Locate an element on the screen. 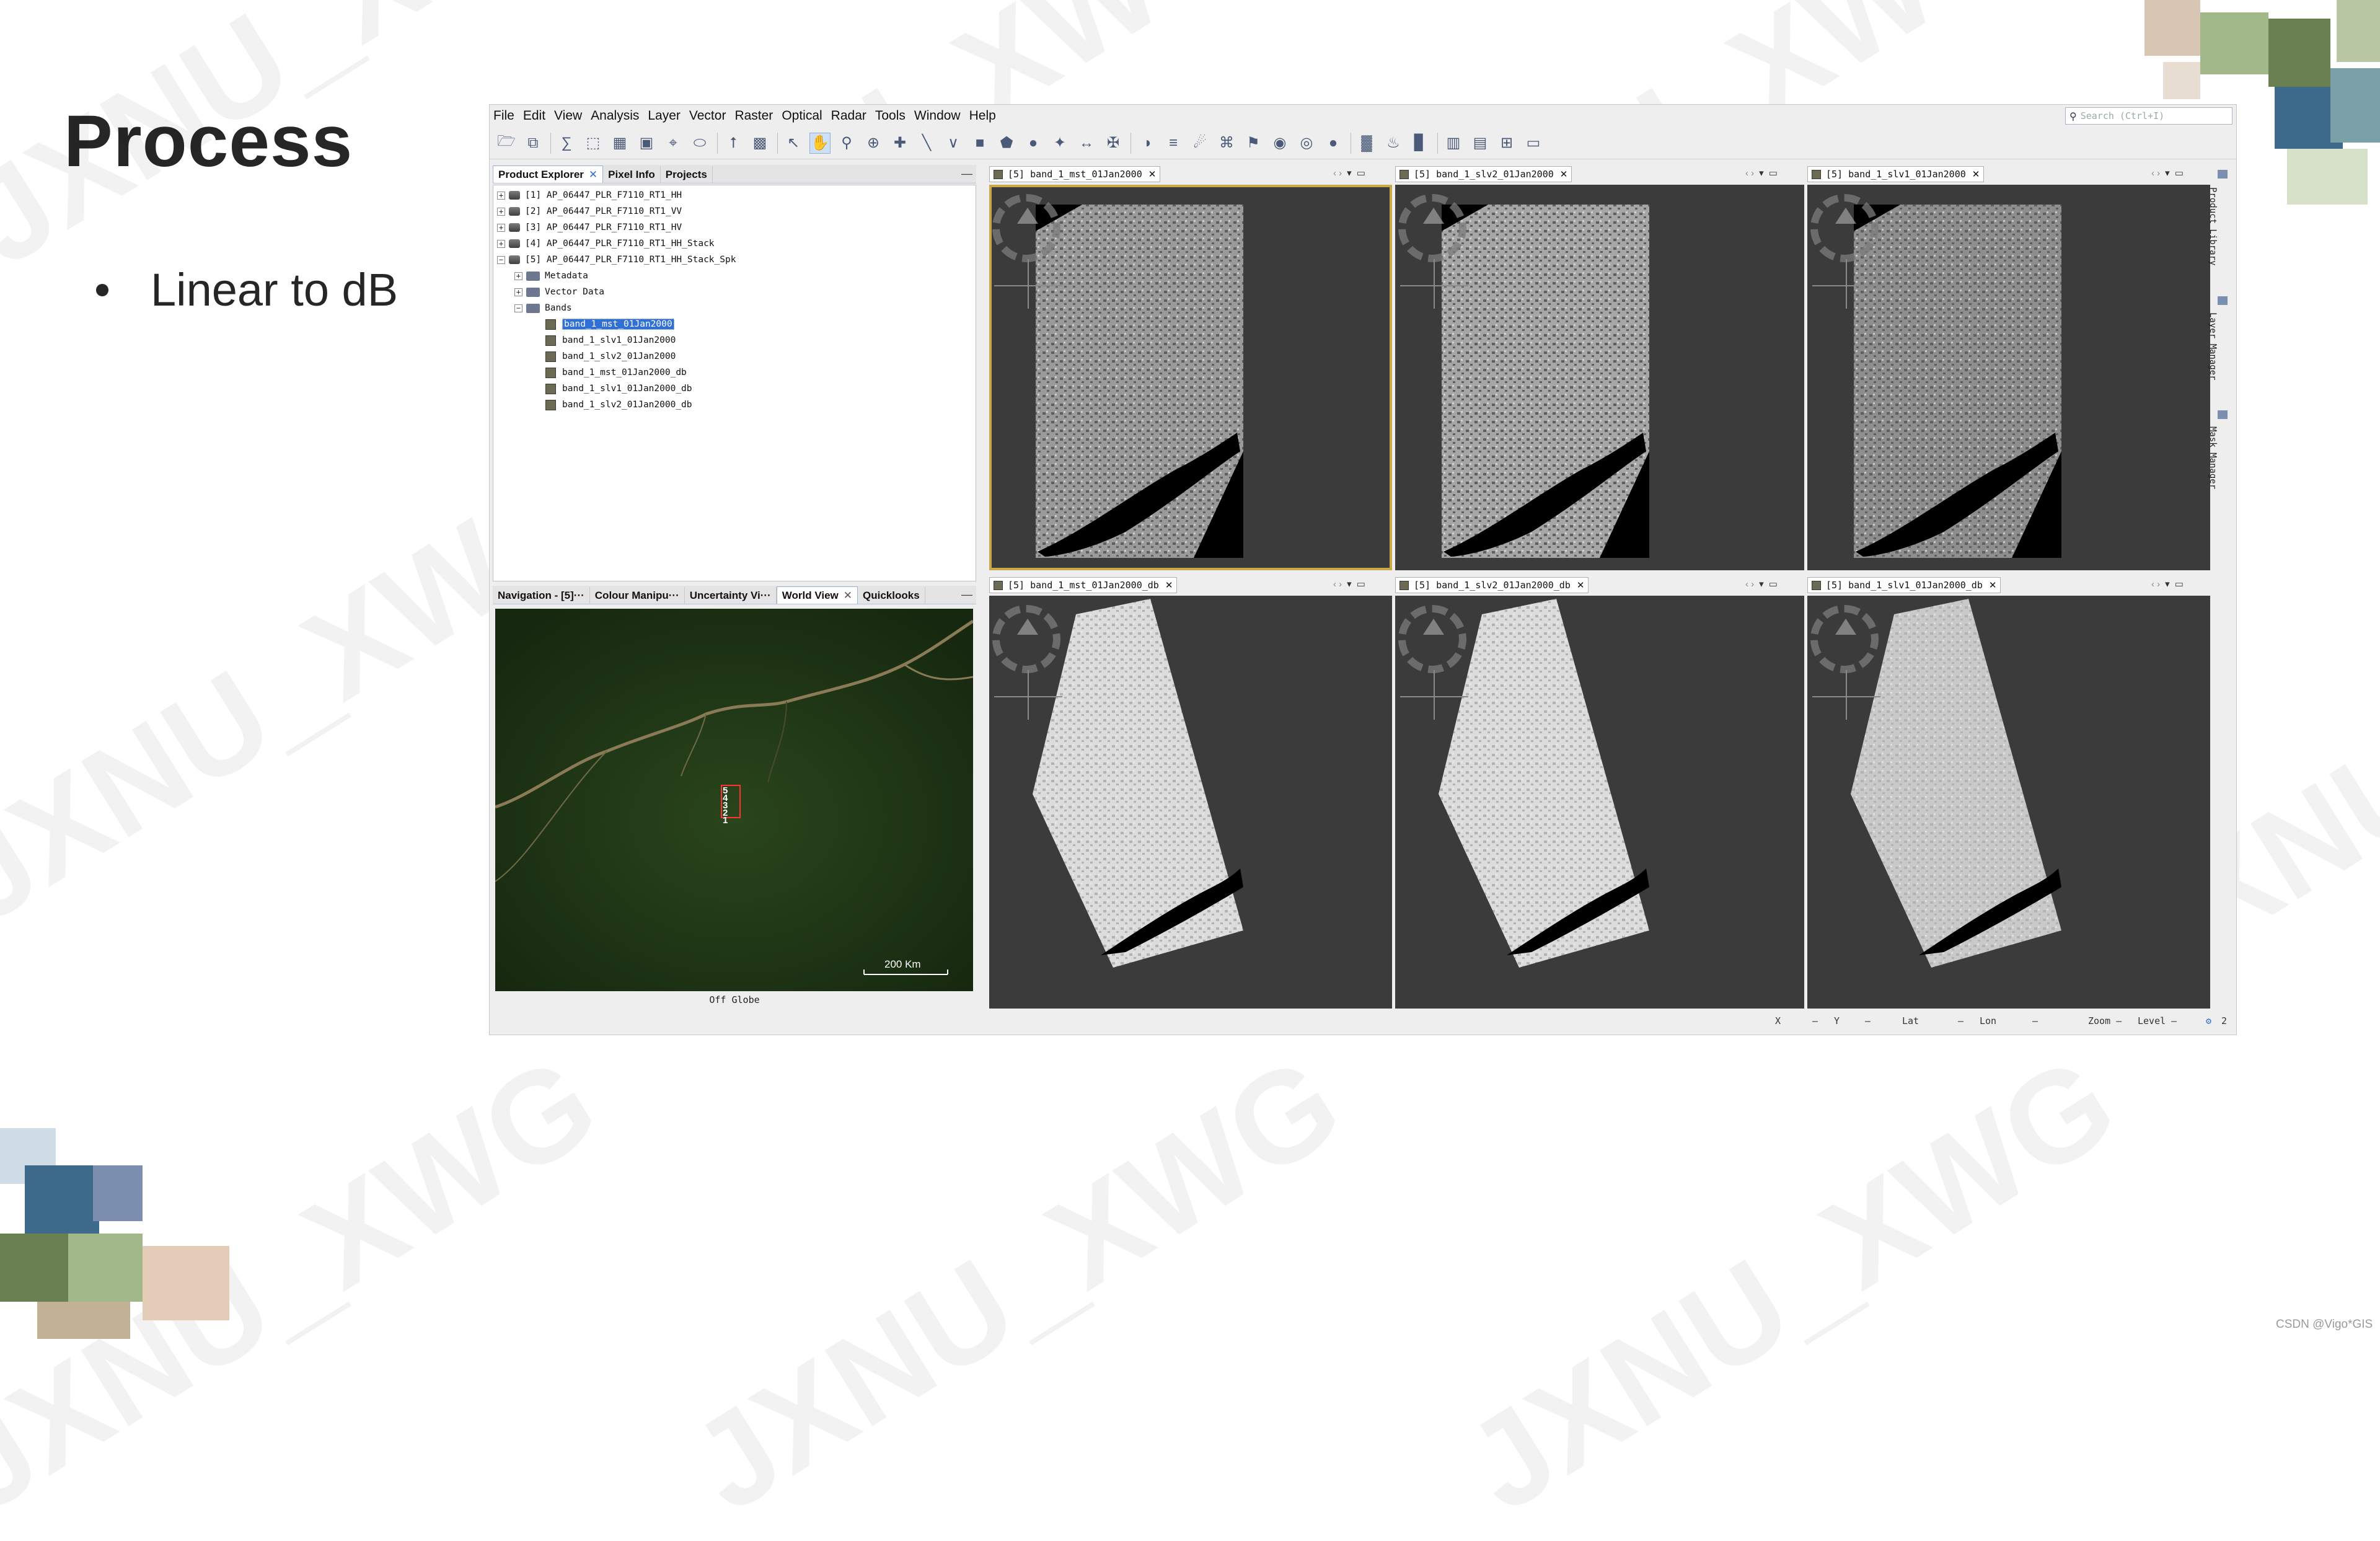 The image size is (2380, 1541). folder-icon: ▭ is located at coordinates (1533, 143).